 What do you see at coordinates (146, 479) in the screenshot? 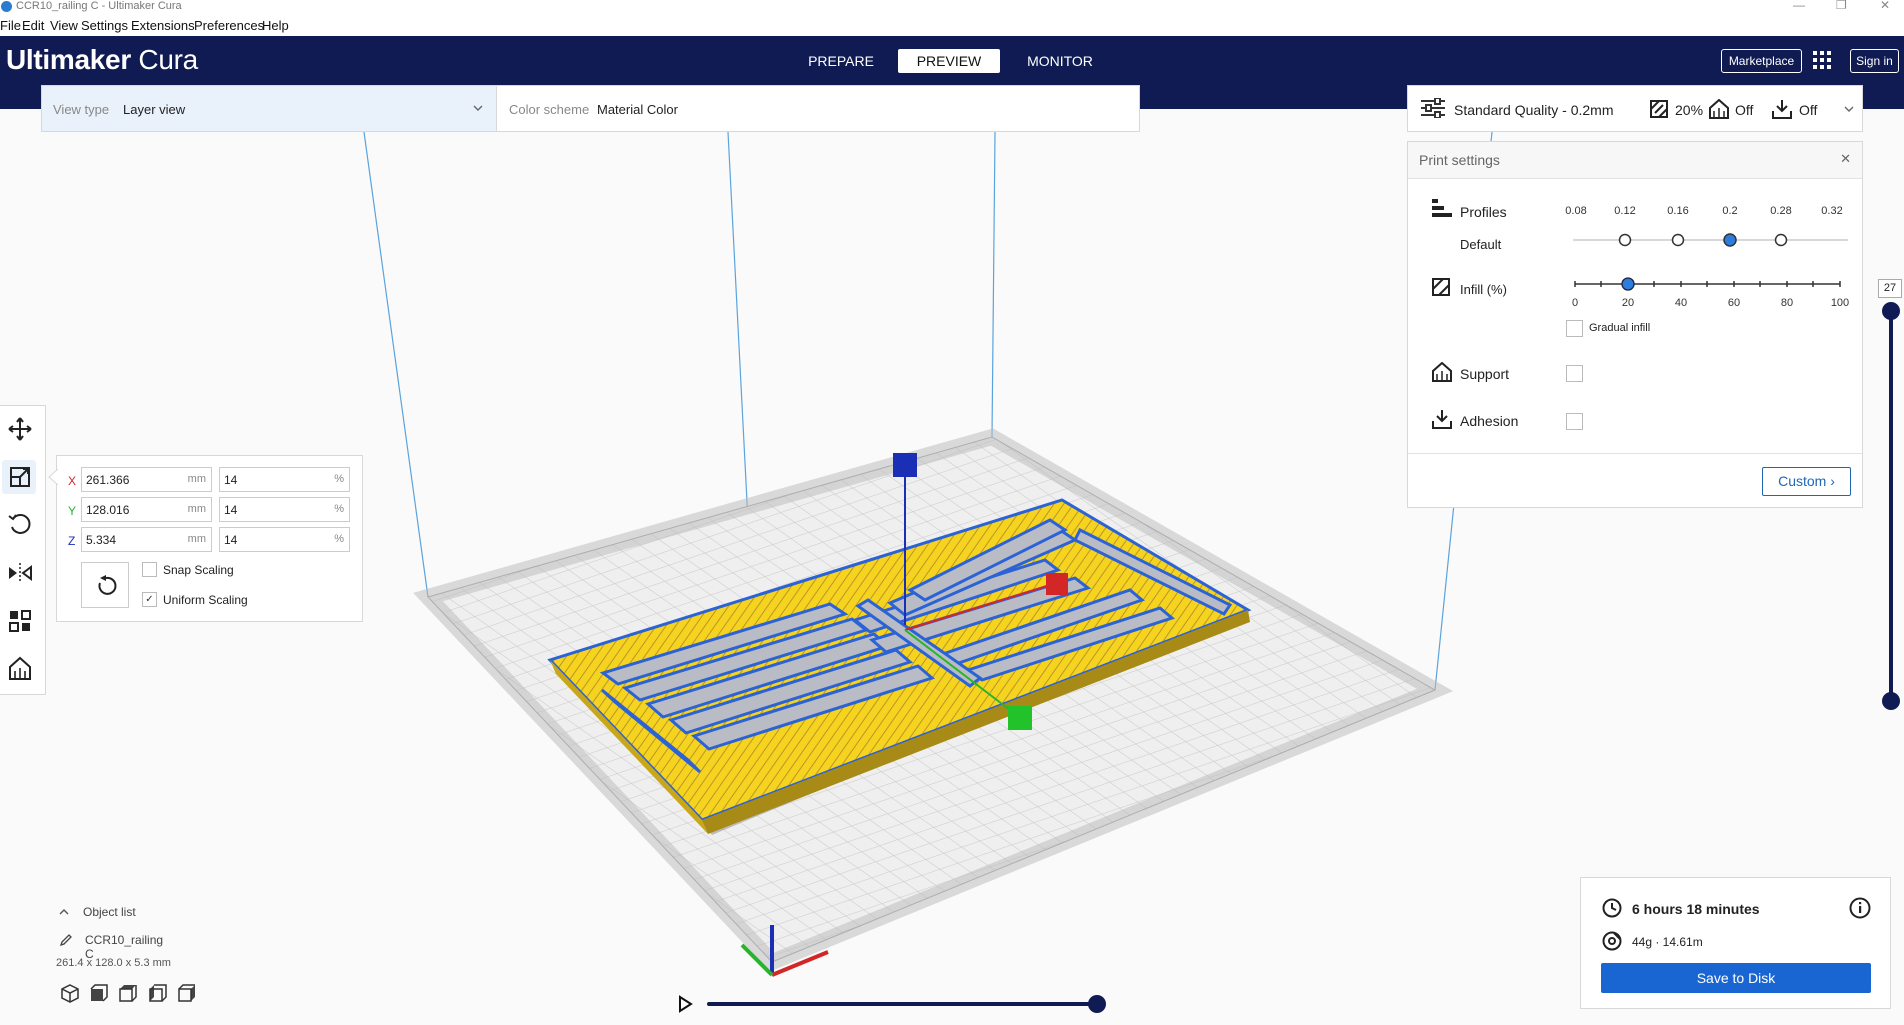
I see `x-size-field: 261.366 mm` at bounding box center [146, 479].